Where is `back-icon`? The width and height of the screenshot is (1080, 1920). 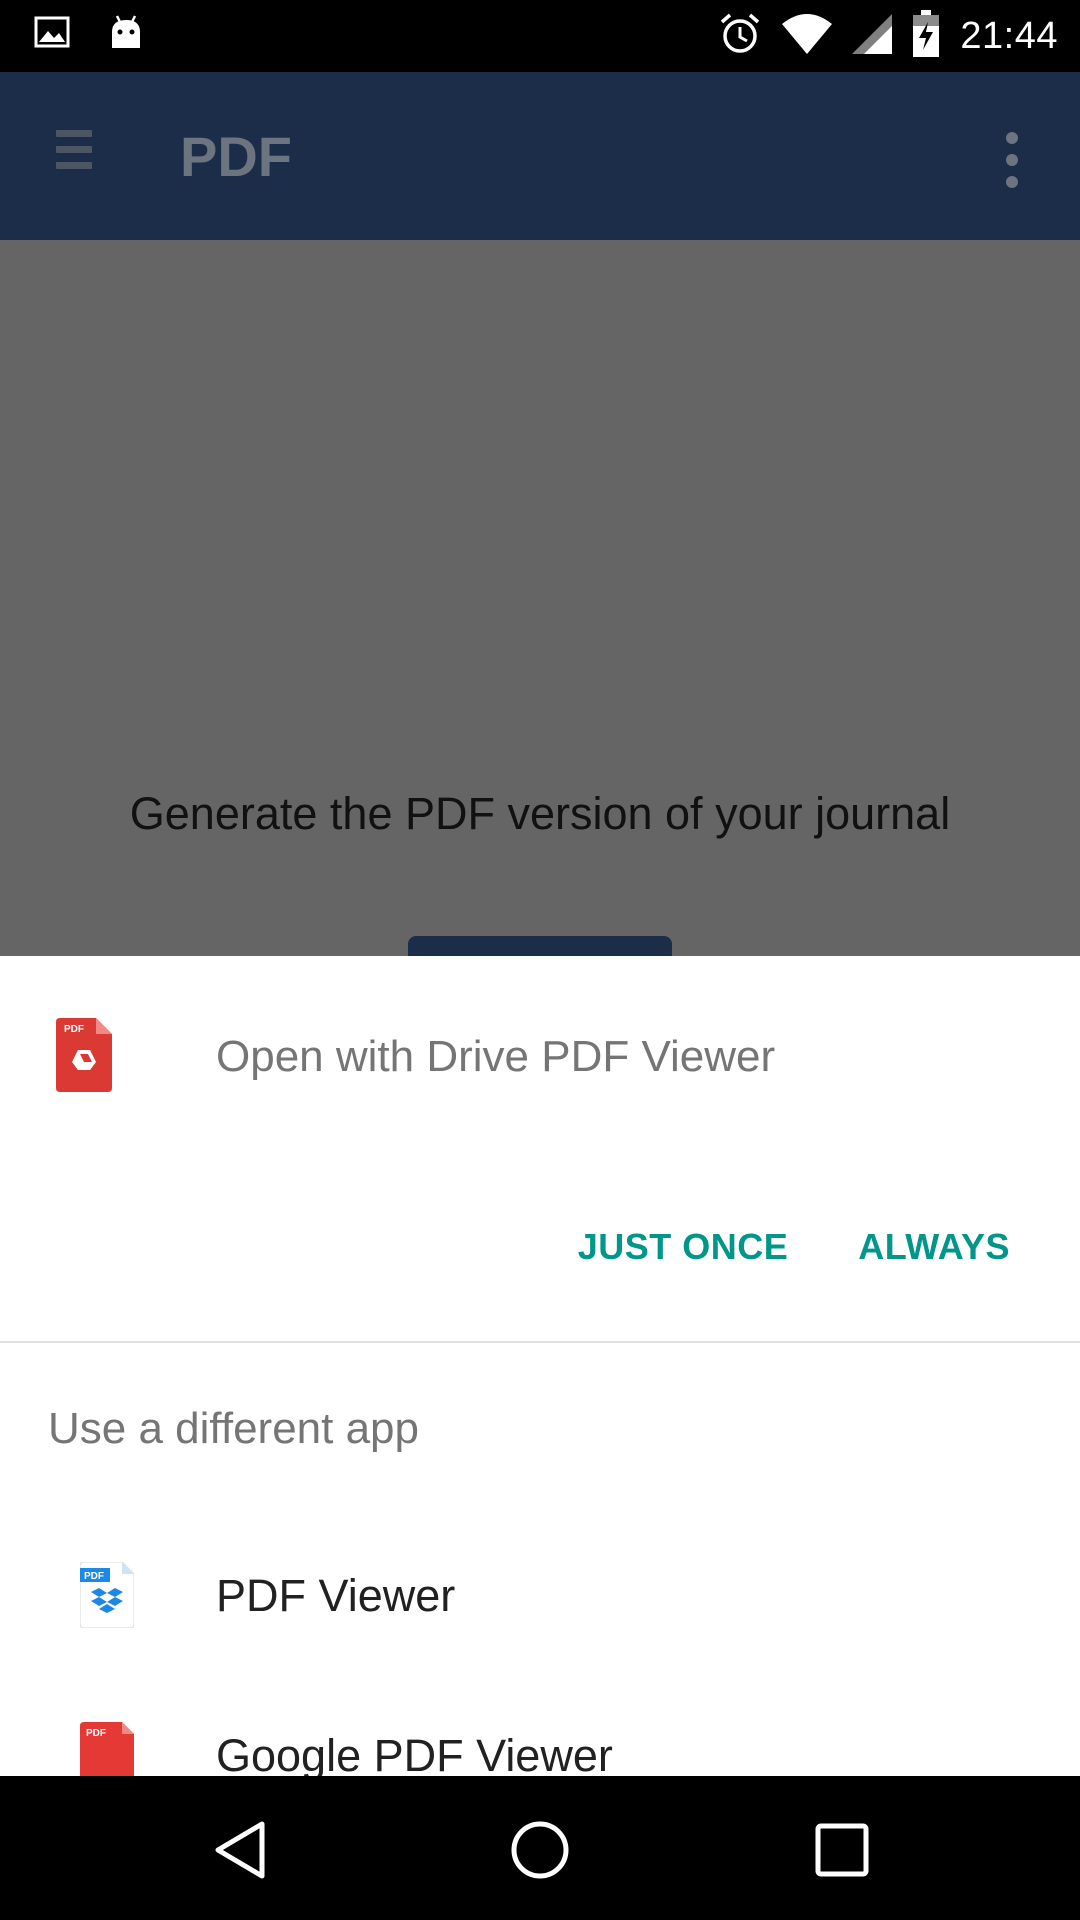
back-icon is located at coordinates (240, 1852).